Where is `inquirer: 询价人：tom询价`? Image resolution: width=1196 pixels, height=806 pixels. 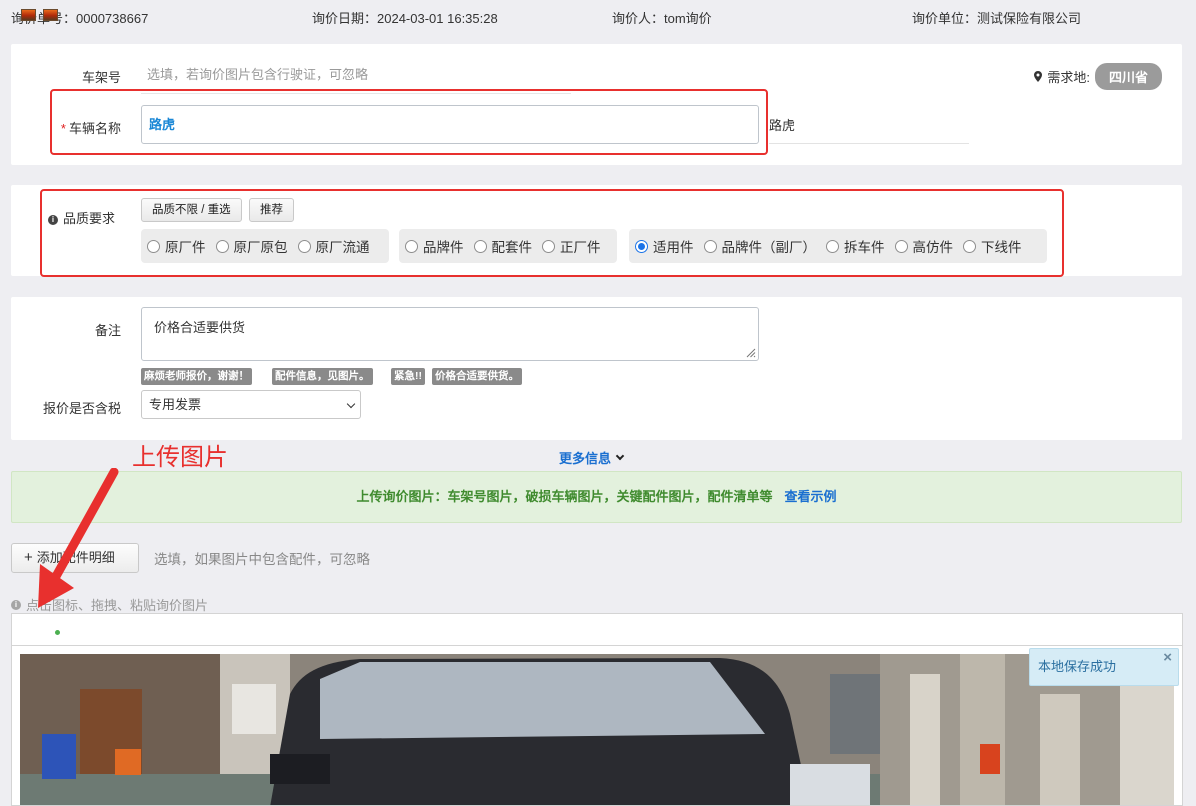
inquirer: 询价人：tom询价 is located at coordinates (662, 18).